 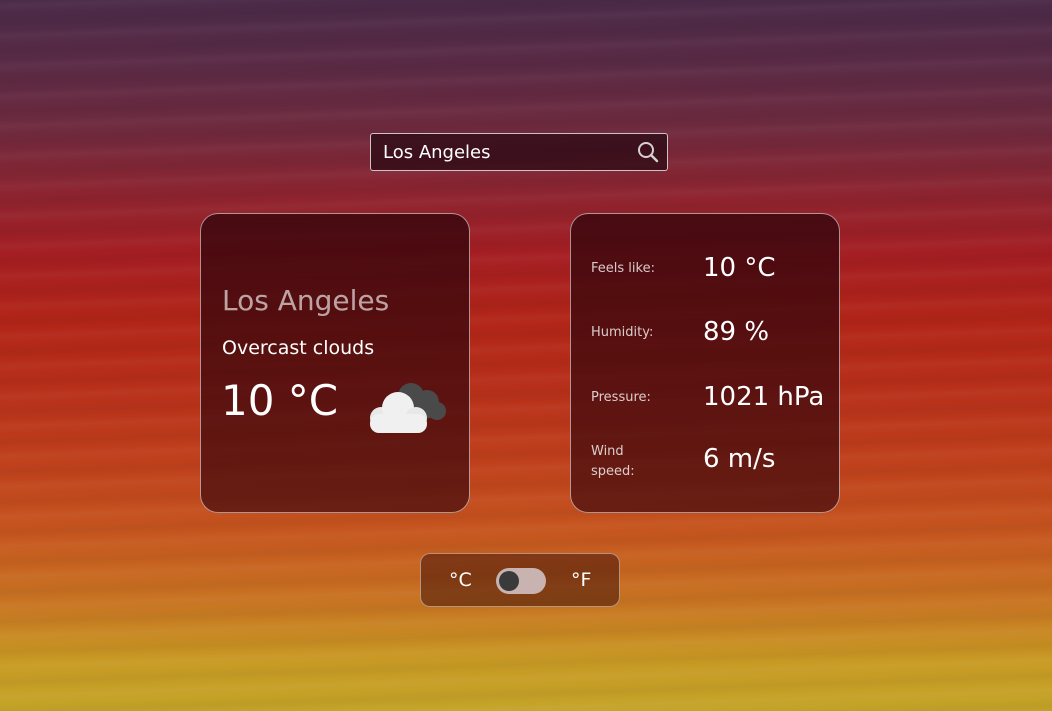 I want to click on pressure-row: Pressure: 1021 hPa, so click(x=711, y=405).